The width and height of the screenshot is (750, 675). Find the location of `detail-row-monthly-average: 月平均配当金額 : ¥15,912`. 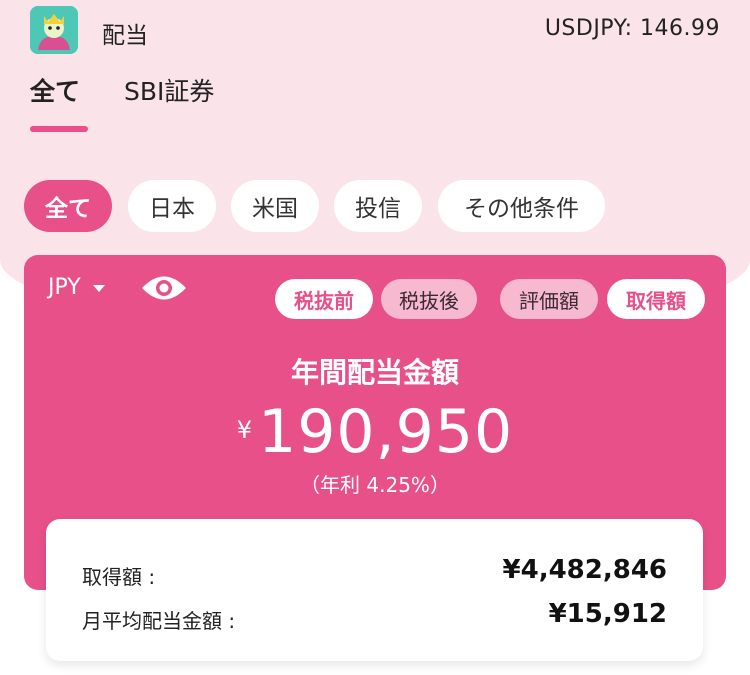

detail-row-monthly-average: 月平均配当金額 : ¥15,912 is located at coordinates (374, 619).